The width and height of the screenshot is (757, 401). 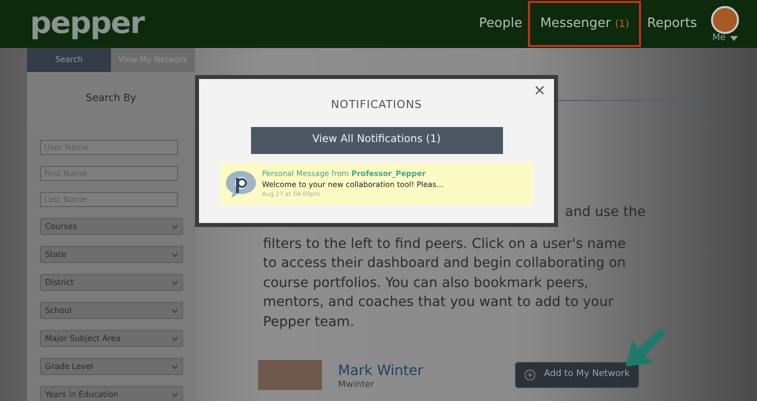 I want to click on photo-placeholder, so click(x=290, y=375).